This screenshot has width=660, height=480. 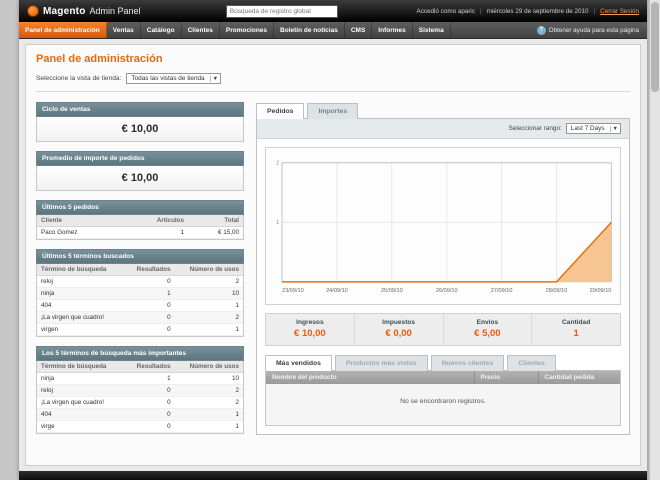 What do you see at coordinates (487, 329) in the screenshot?
I see `stat-envios: Envíos € 5,00` at bounding box center [487, 329].